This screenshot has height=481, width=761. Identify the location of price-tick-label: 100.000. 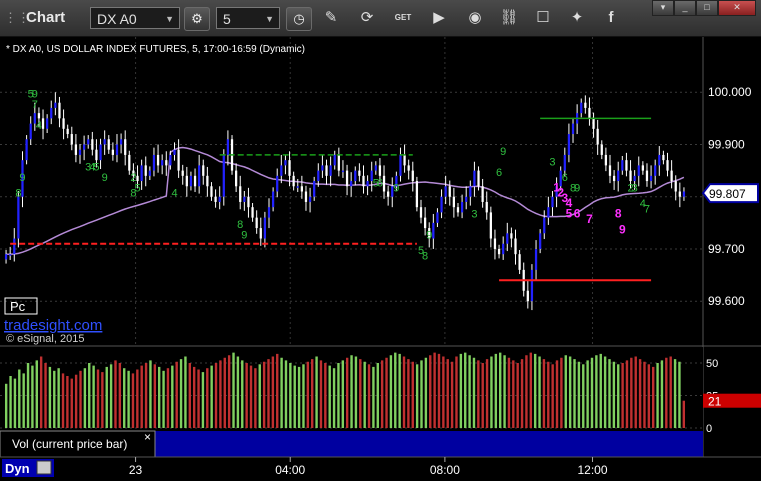
(730, 92).